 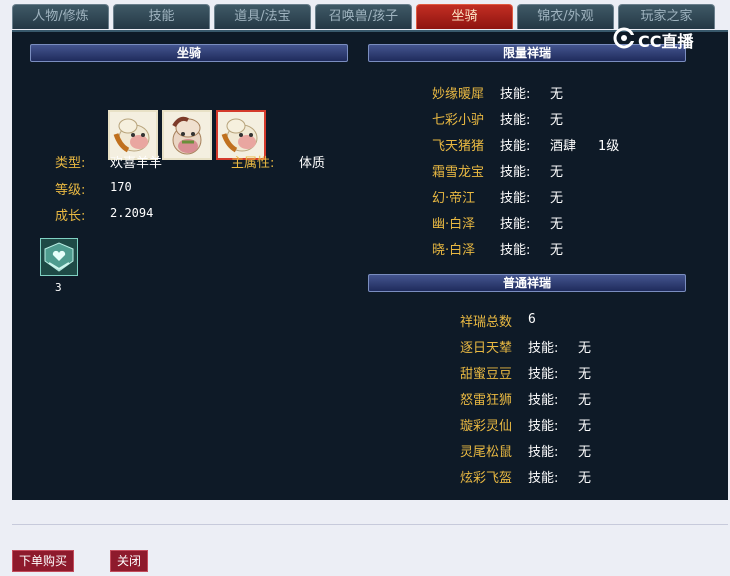 I want to click on list-item-name: 妙缘暖犀, so click(x=458, y=94).